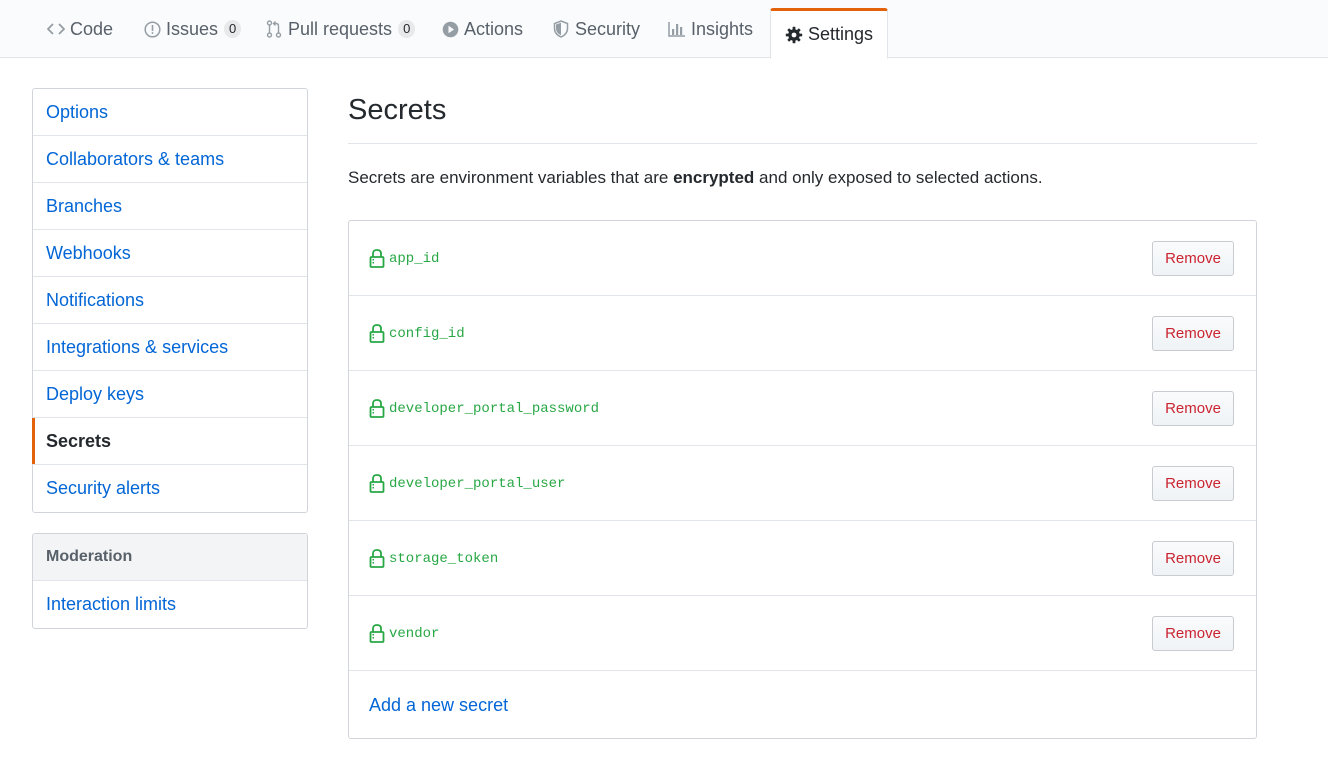 This screenshot has height=776, width=1328. Describe the element at coordinates (677, 29) in the screenshot. I see `graph-icon` at that location.